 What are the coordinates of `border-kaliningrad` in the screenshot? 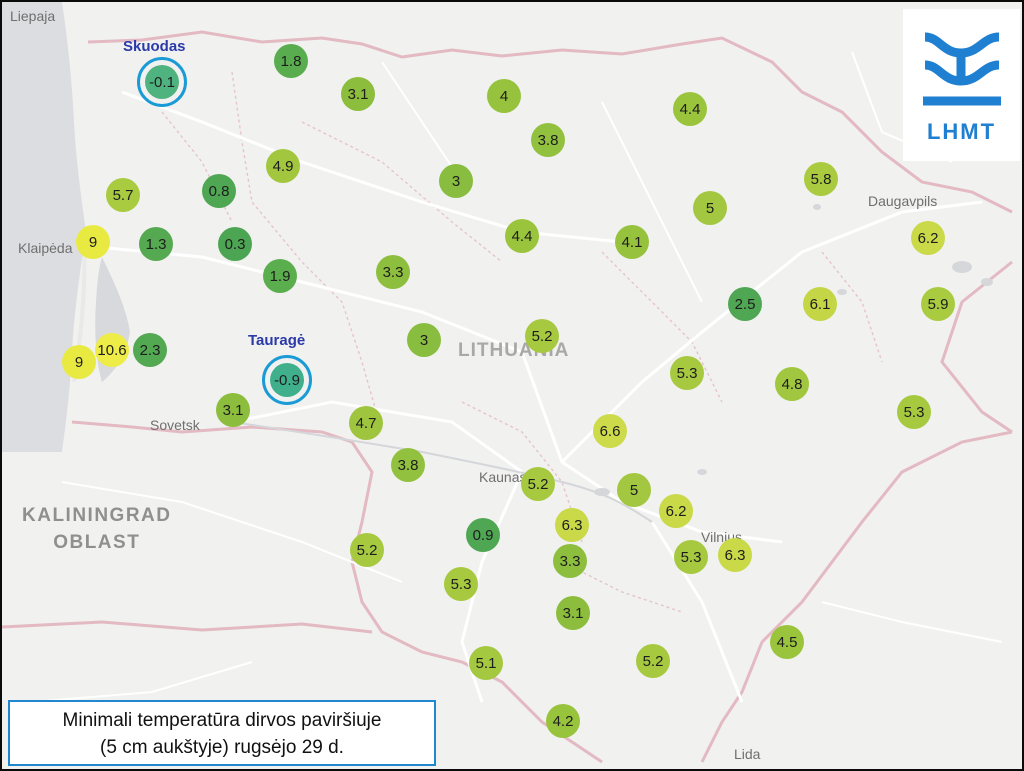 It's located at (187, 627).